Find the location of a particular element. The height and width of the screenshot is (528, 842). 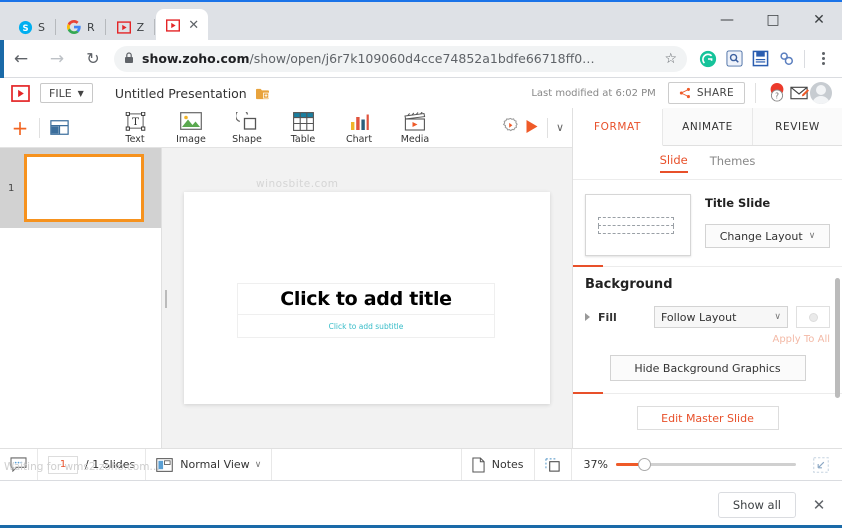

insert-chart-button: Chart is located at coordinates (359, 128).